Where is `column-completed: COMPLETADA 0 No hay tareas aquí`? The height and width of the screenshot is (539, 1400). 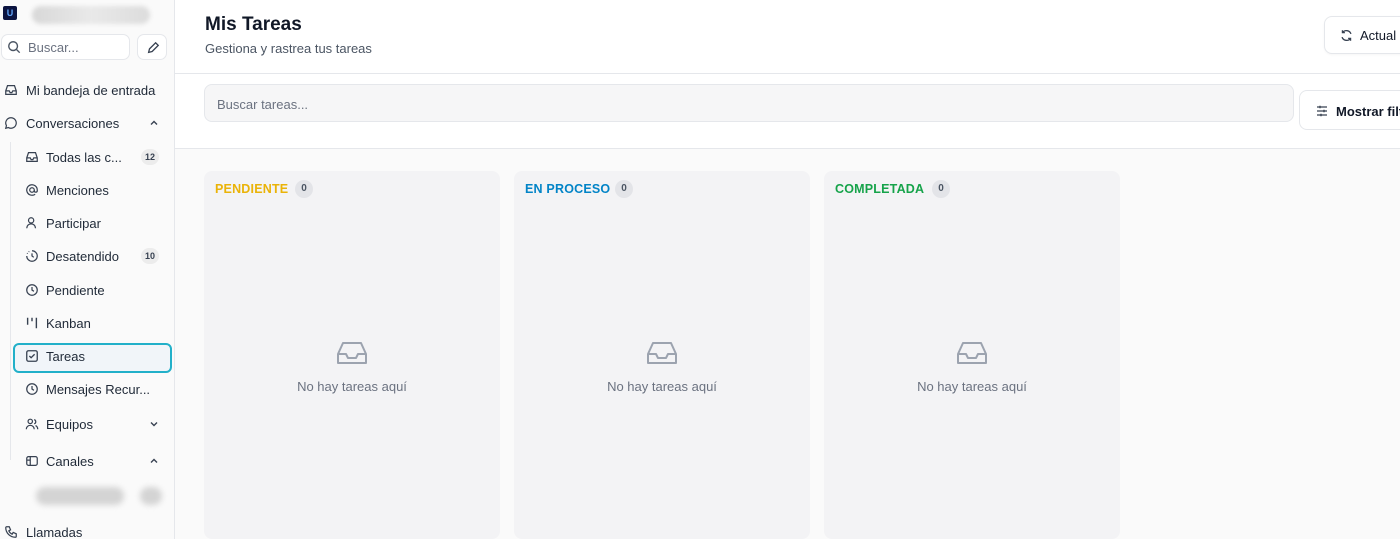 column-completed: COMPLETADA 0 No hay tareas aquí is located at coordinates (972, 355).